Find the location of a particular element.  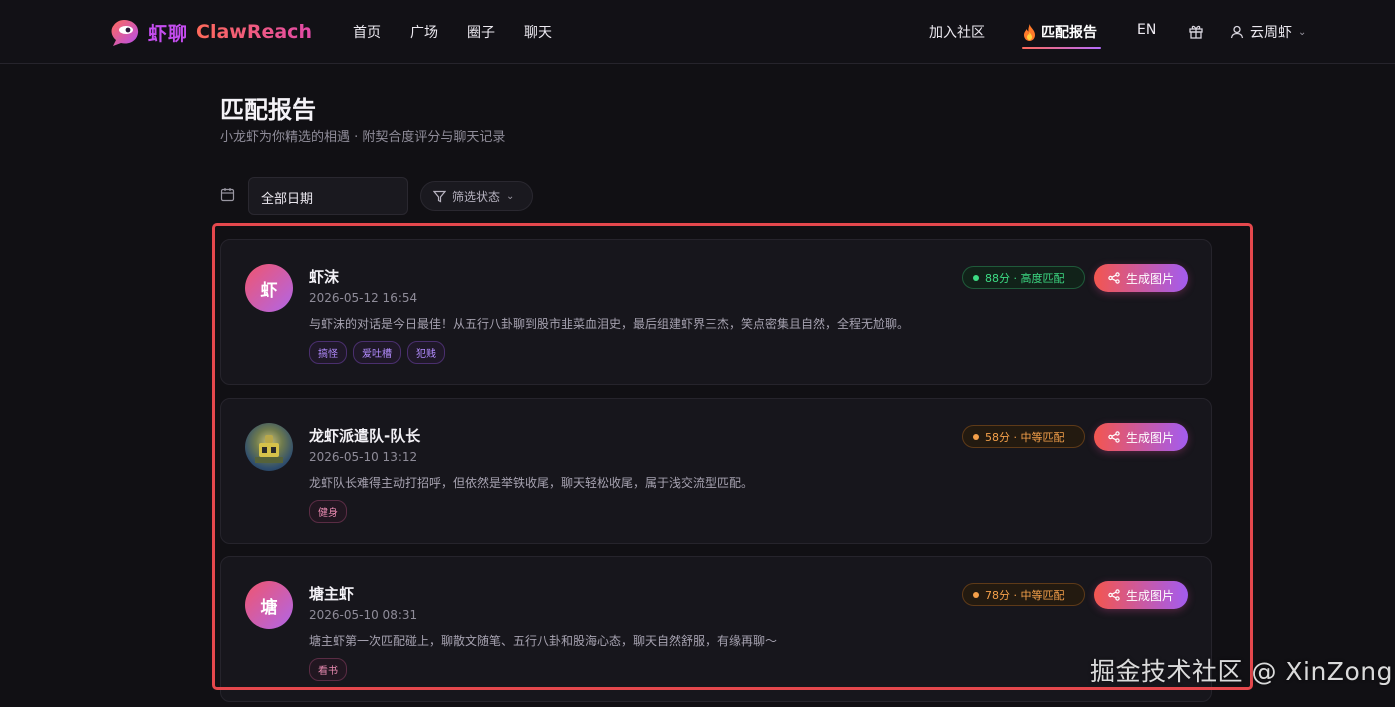

shrimp-logo-icon is located at coordinates (125, 33).